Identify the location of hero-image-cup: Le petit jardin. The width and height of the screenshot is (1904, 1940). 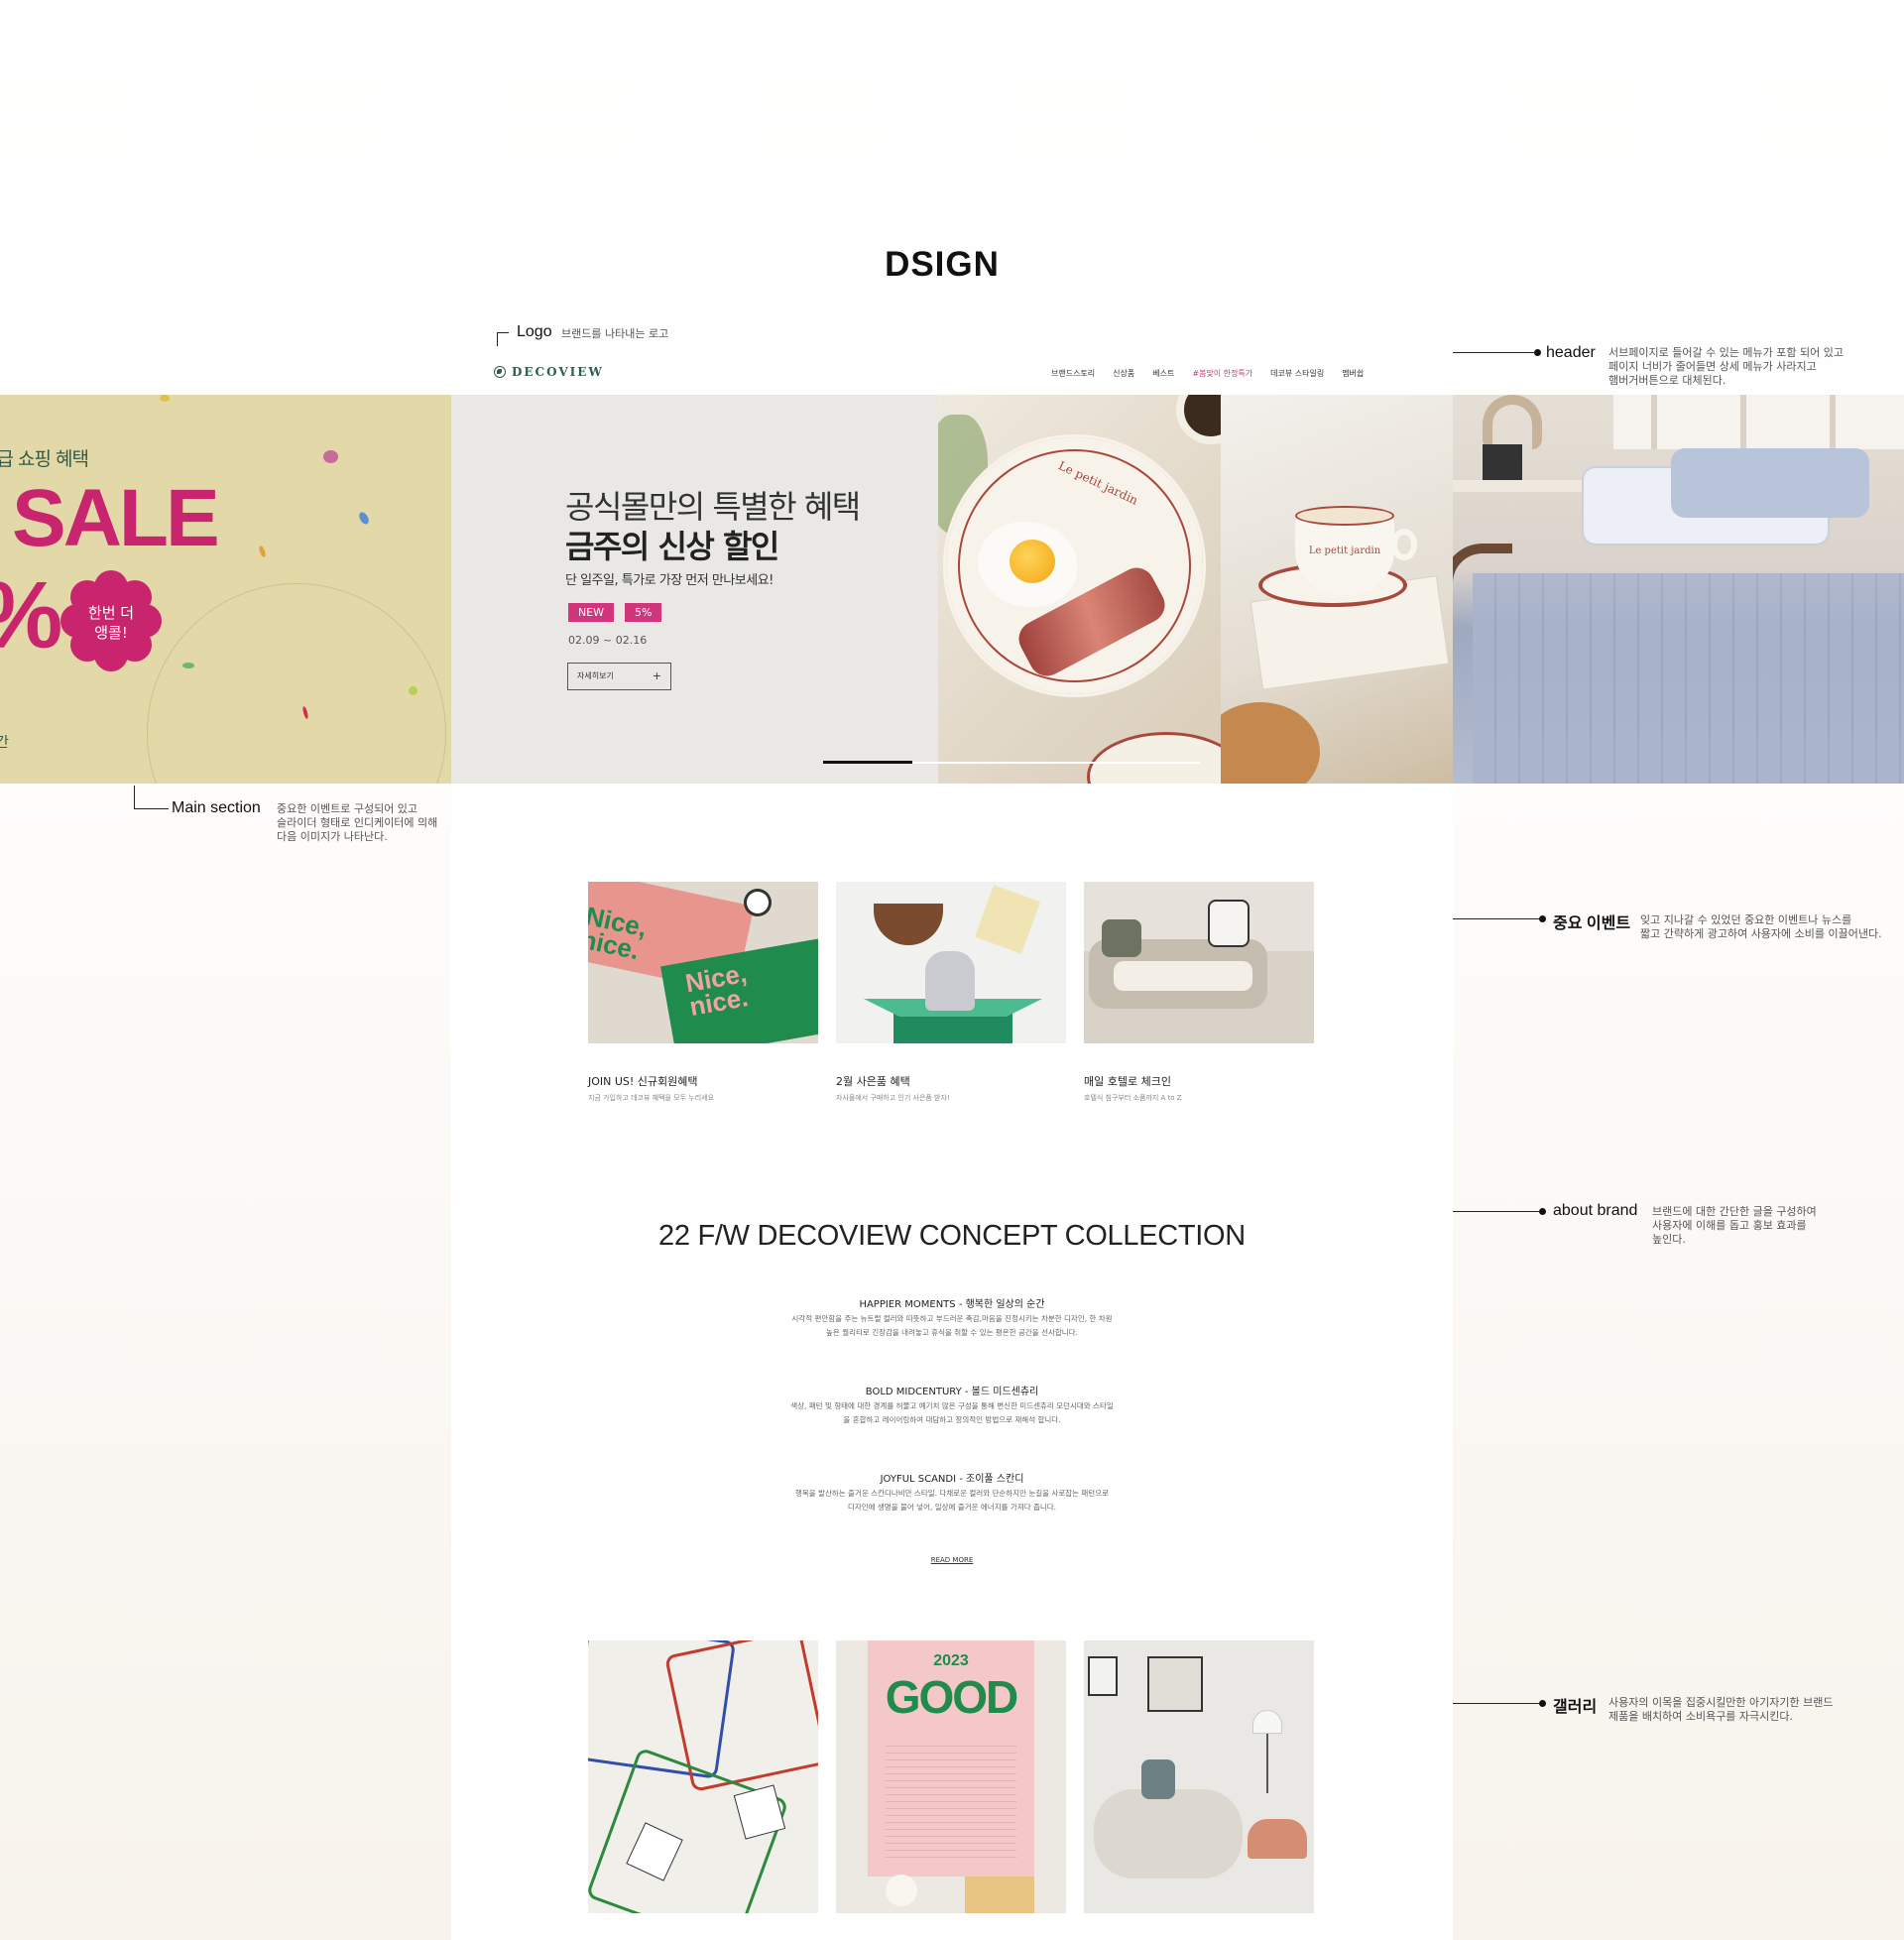
(1337, 589).